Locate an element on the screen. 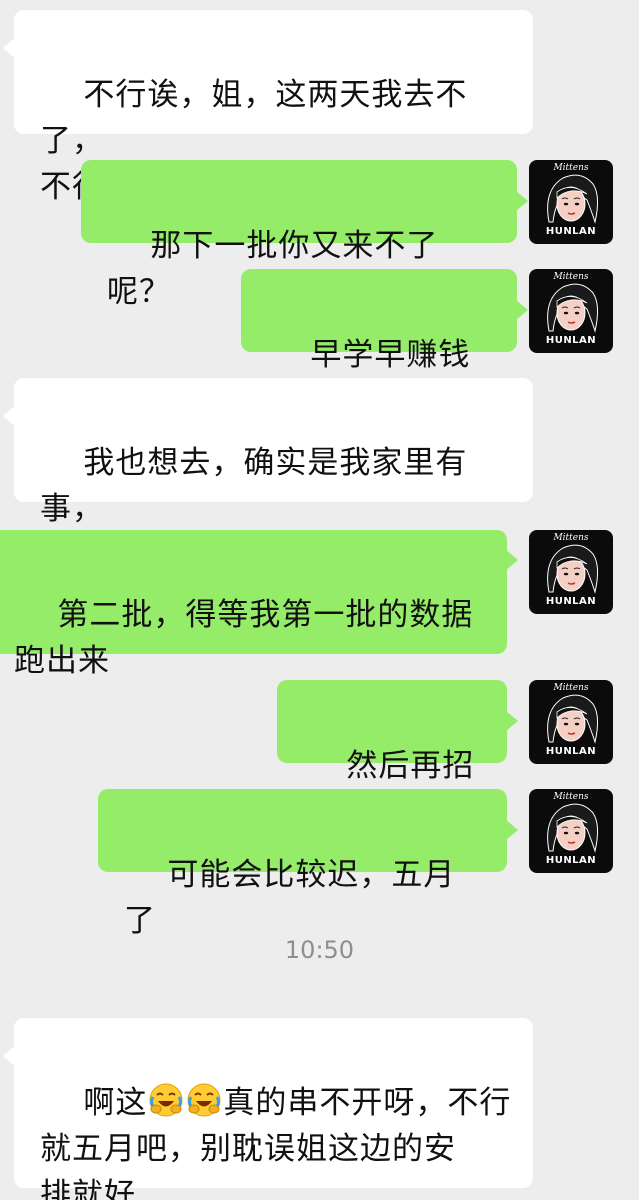  message-bubble-received: 啊这 真的串不开呀，不行 就五月吧，别耽误姐这边的安 排就好 is located at coordinates (268, 1109).